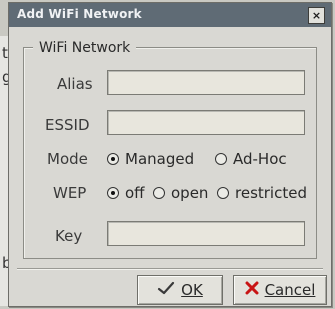 The width and height of the screenshot is (335, 309). I want to click on wep-label: WEP, so click(70, 193).